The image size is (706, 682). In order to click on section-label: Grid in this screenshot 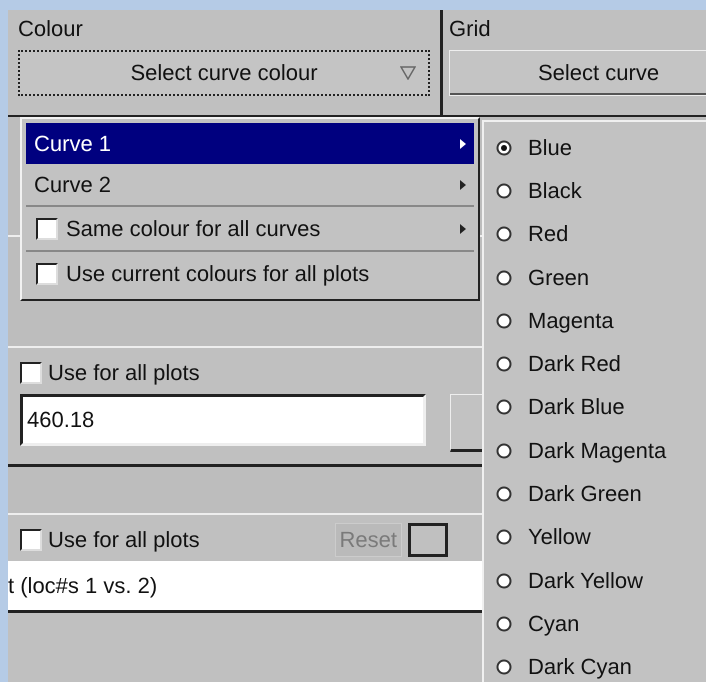, I will do `click(470, 29)`.